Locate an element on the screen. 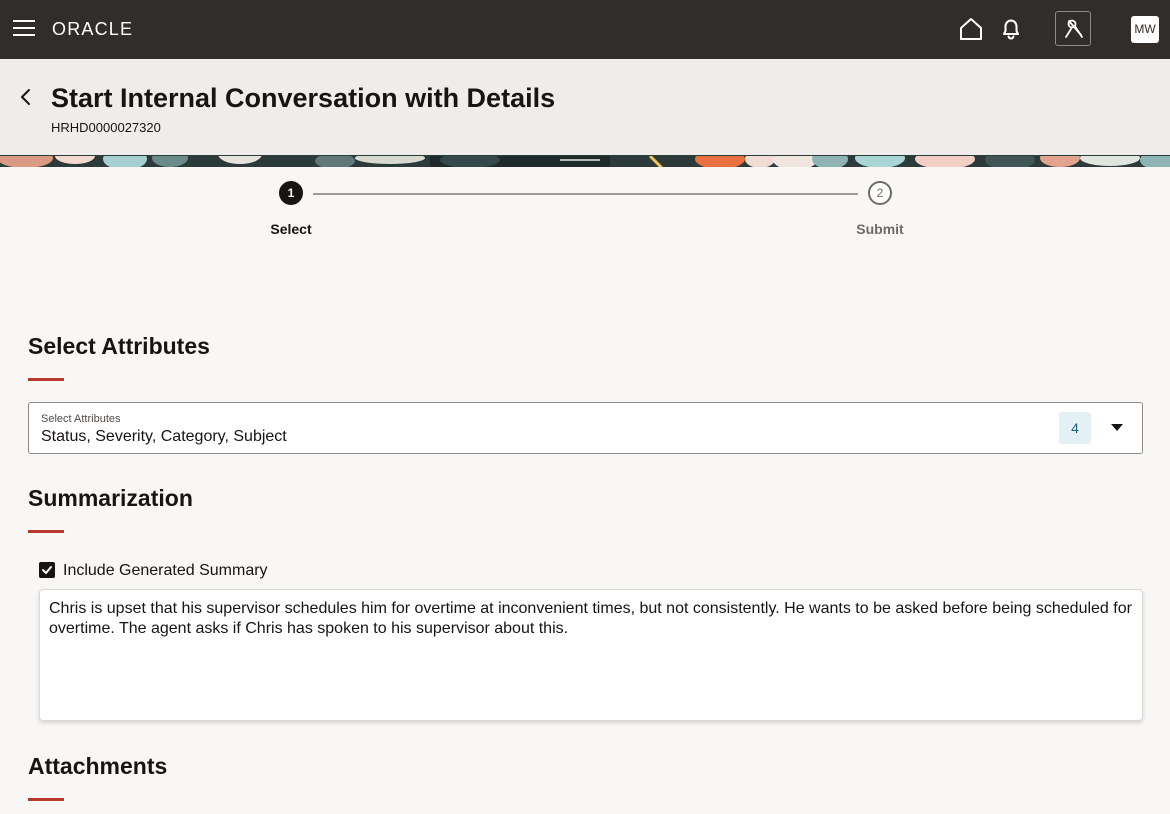  include-summary-checkbox is located at coordinates (47, 570).